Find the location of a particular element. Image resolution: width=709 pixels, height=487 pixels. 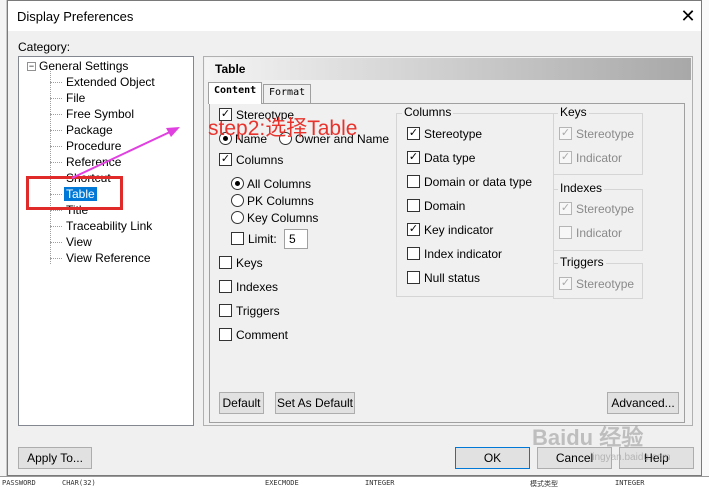

set-as-default-button: Set As Default is located at coordinates (315, 403).